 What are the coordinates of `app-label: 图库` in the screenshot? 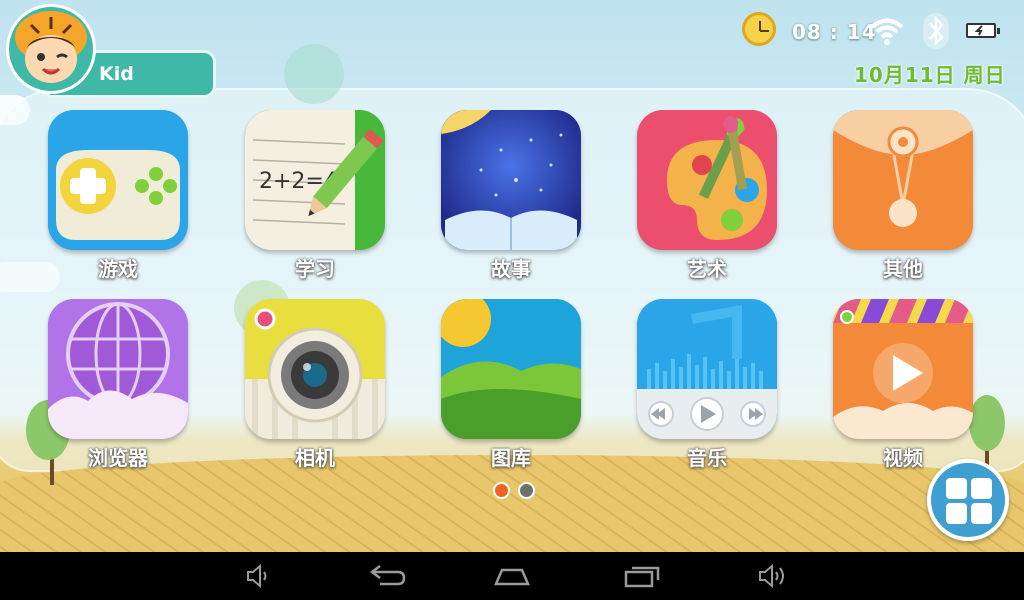 It's located at (511, 458).